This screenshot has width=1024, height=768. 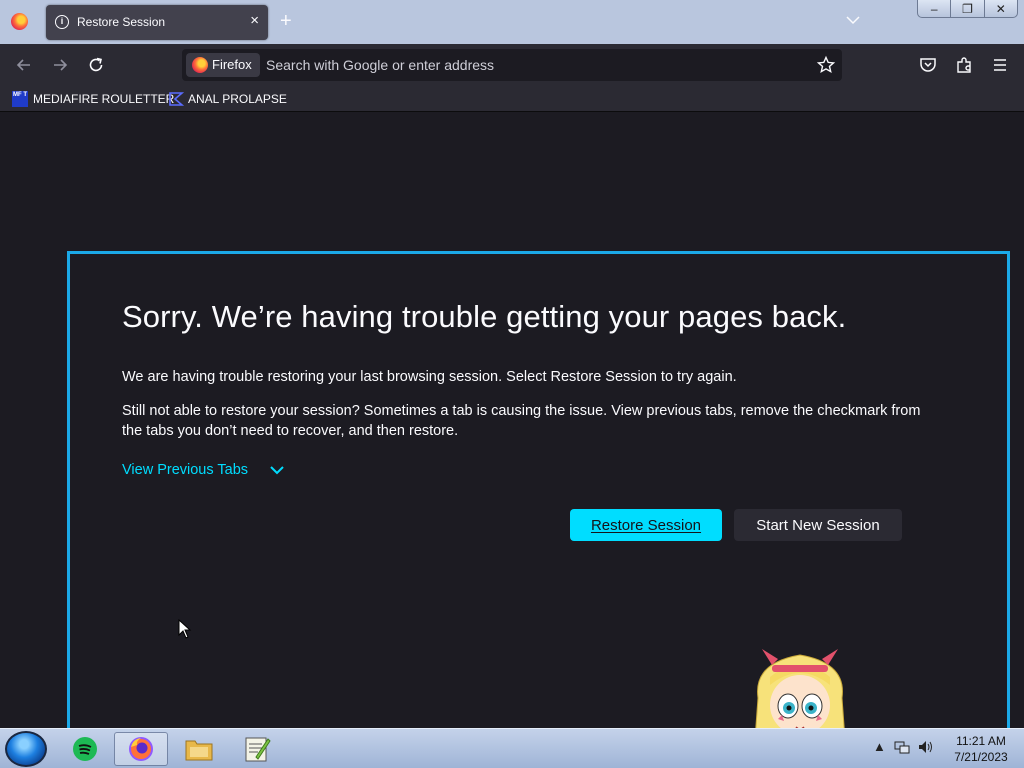 What do you see at coordinates (19, 21) in the screenshot?
I see `firefox-app-icon` at bounding box center [19, 21].